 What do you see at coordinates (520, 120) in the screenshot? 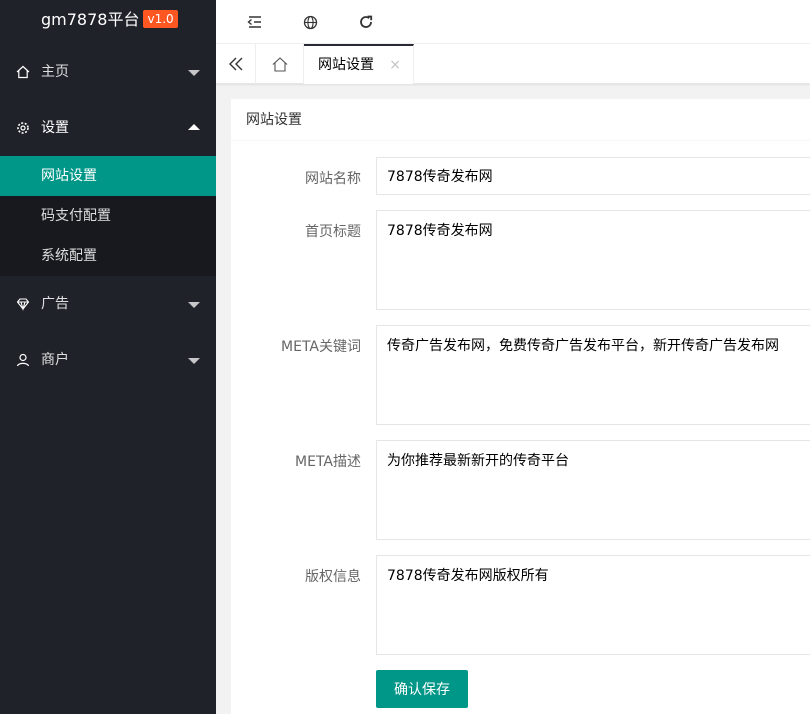
I see `card-title: 网站设置` at bounding box center [520, 120].